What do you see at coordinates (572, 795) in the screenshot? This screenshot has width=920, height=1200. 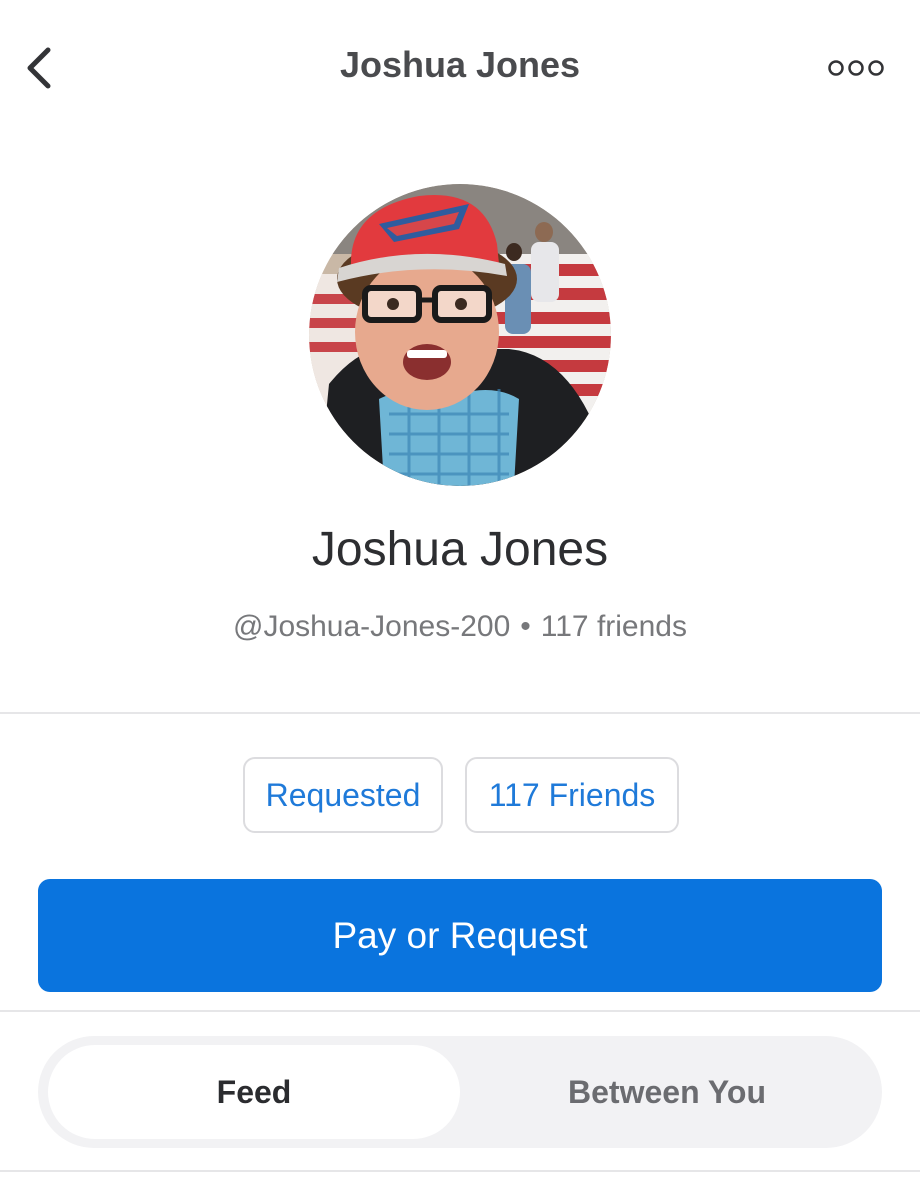 I see `friends-button: 117 Friends` at bounding box center [572, 795].